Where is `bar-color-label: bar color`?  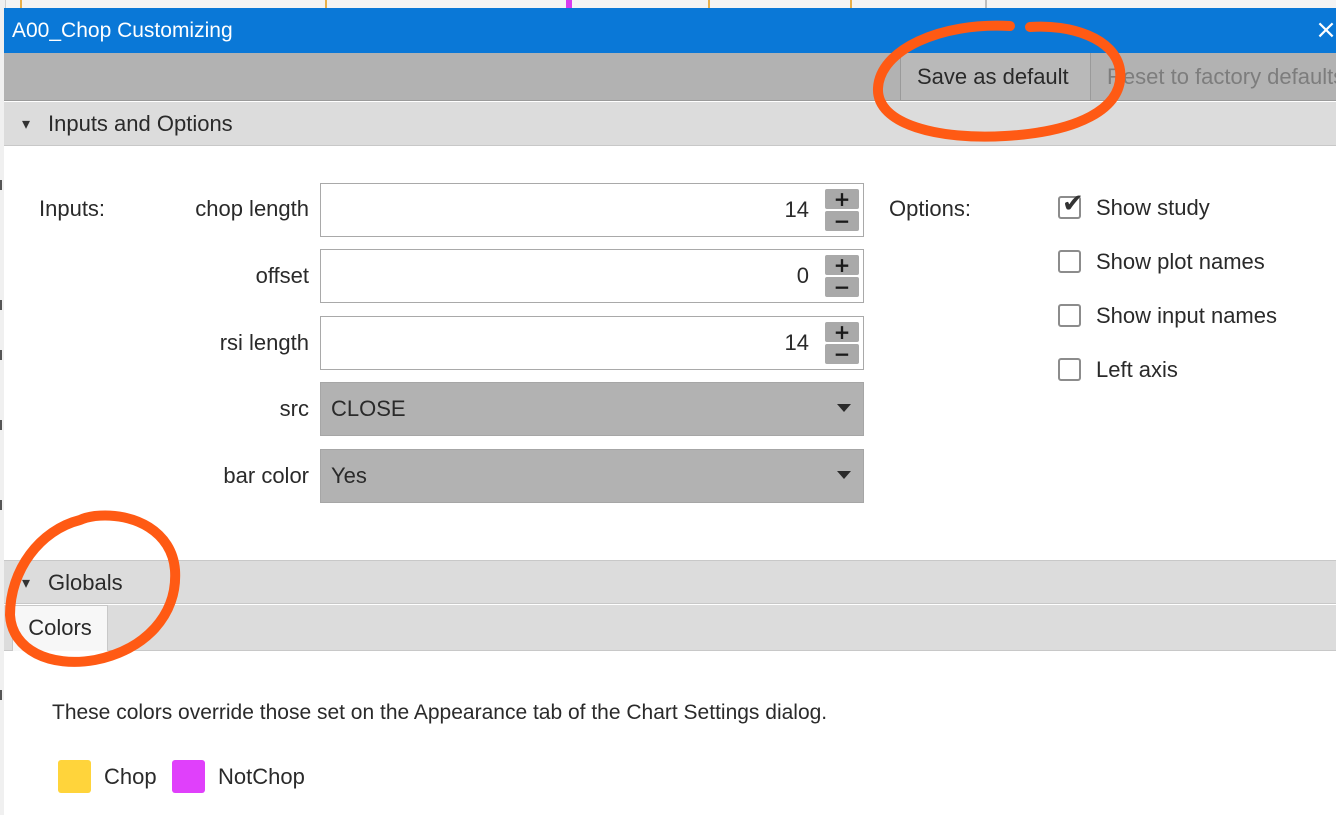
bar-color-label: bar color is located at coordinates (266, 475).